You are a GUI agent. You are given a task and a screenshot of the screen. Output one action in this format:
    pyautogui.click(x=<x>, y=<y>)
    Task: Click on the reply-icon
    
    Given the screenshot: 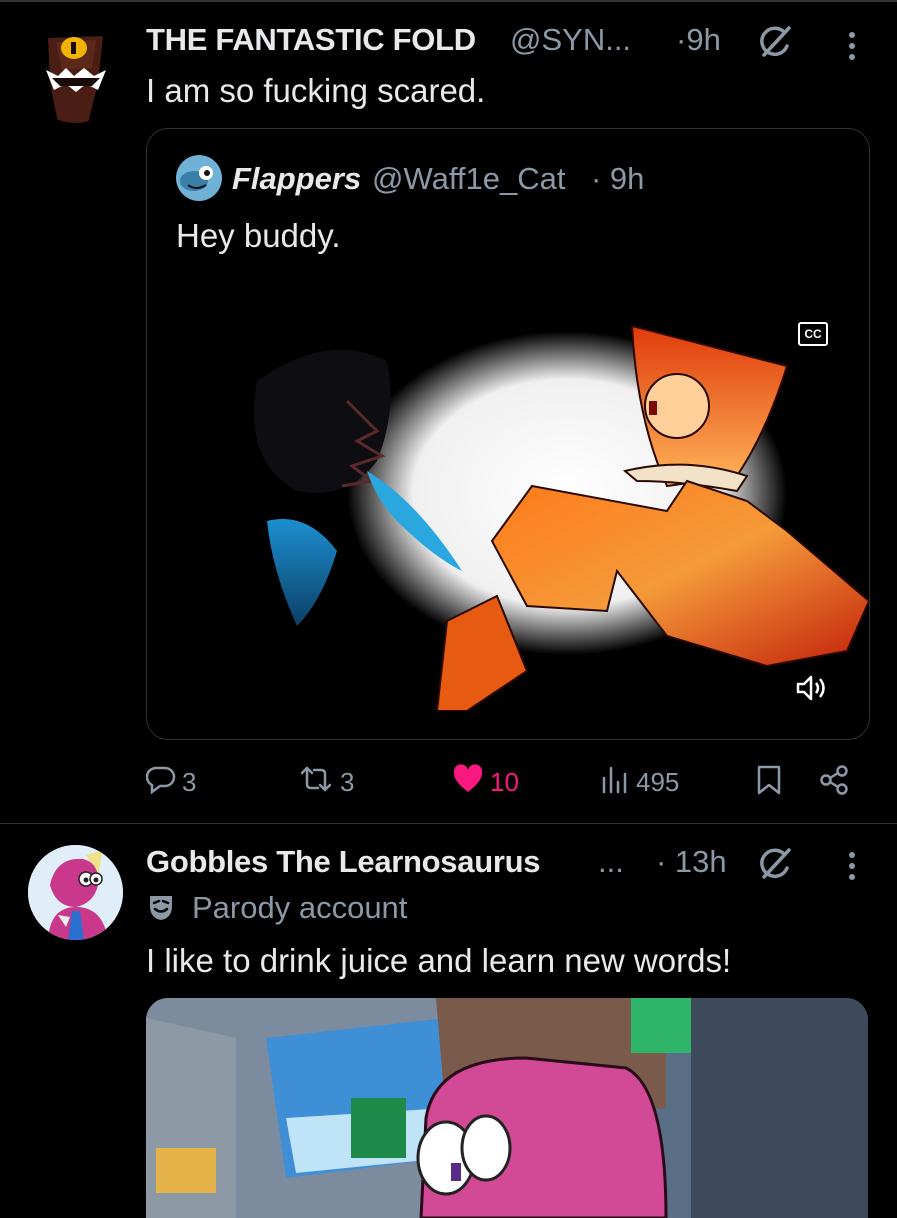 What is the action you would take?
    pyautogui.click(x=160, y=782)
    